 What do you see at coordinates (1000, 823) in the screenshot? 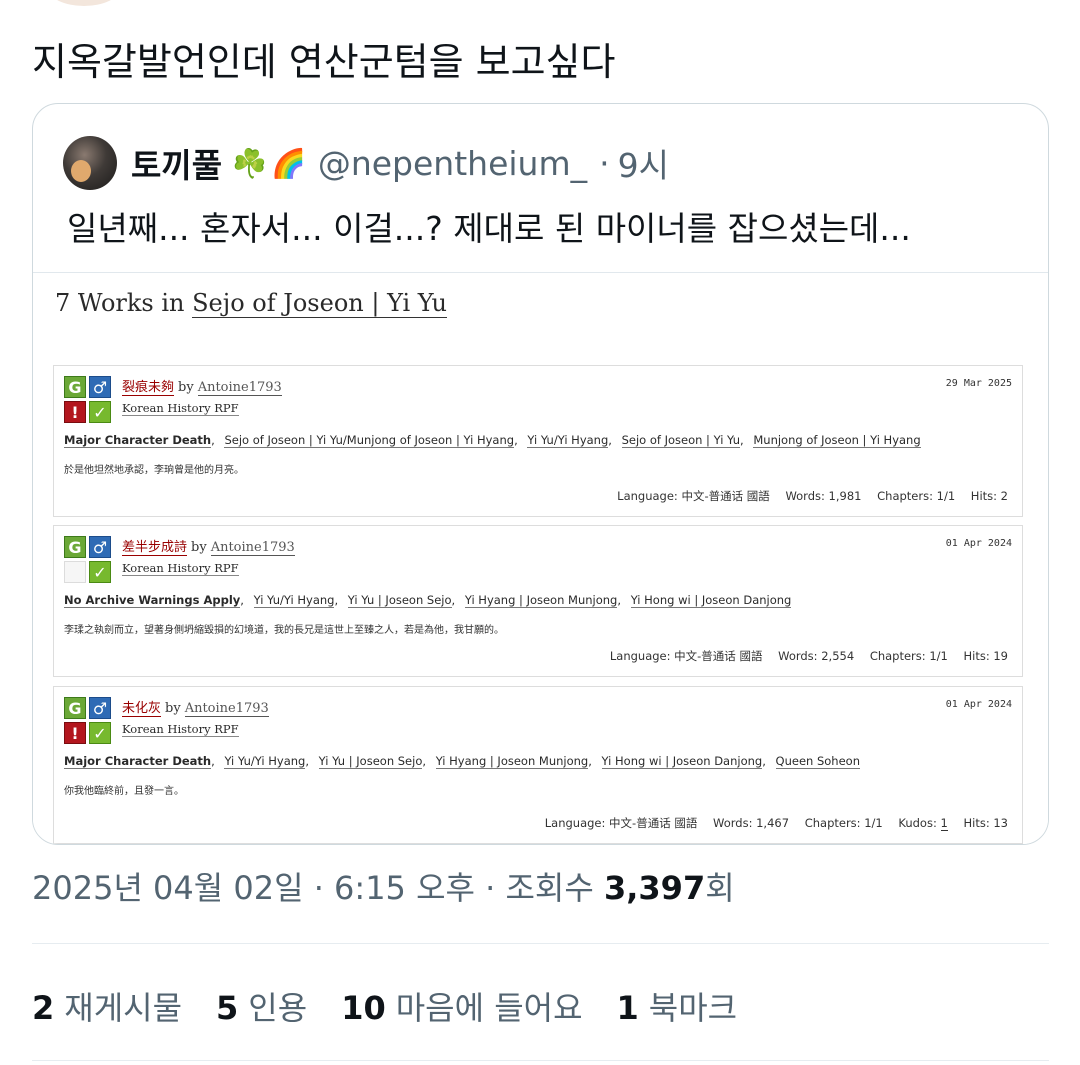
I see `stat-hits: 13` at bounding box center [1000, 823].